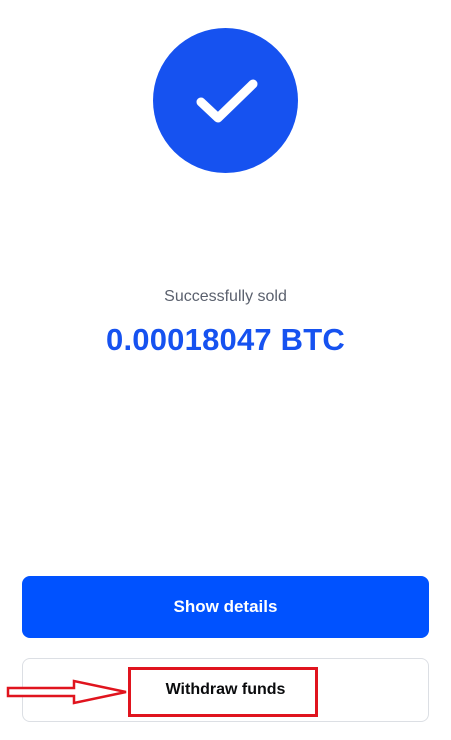  Describe the element at coordinates (66, 692) in the screenshot. I see `arrow-right-icon` at that location.